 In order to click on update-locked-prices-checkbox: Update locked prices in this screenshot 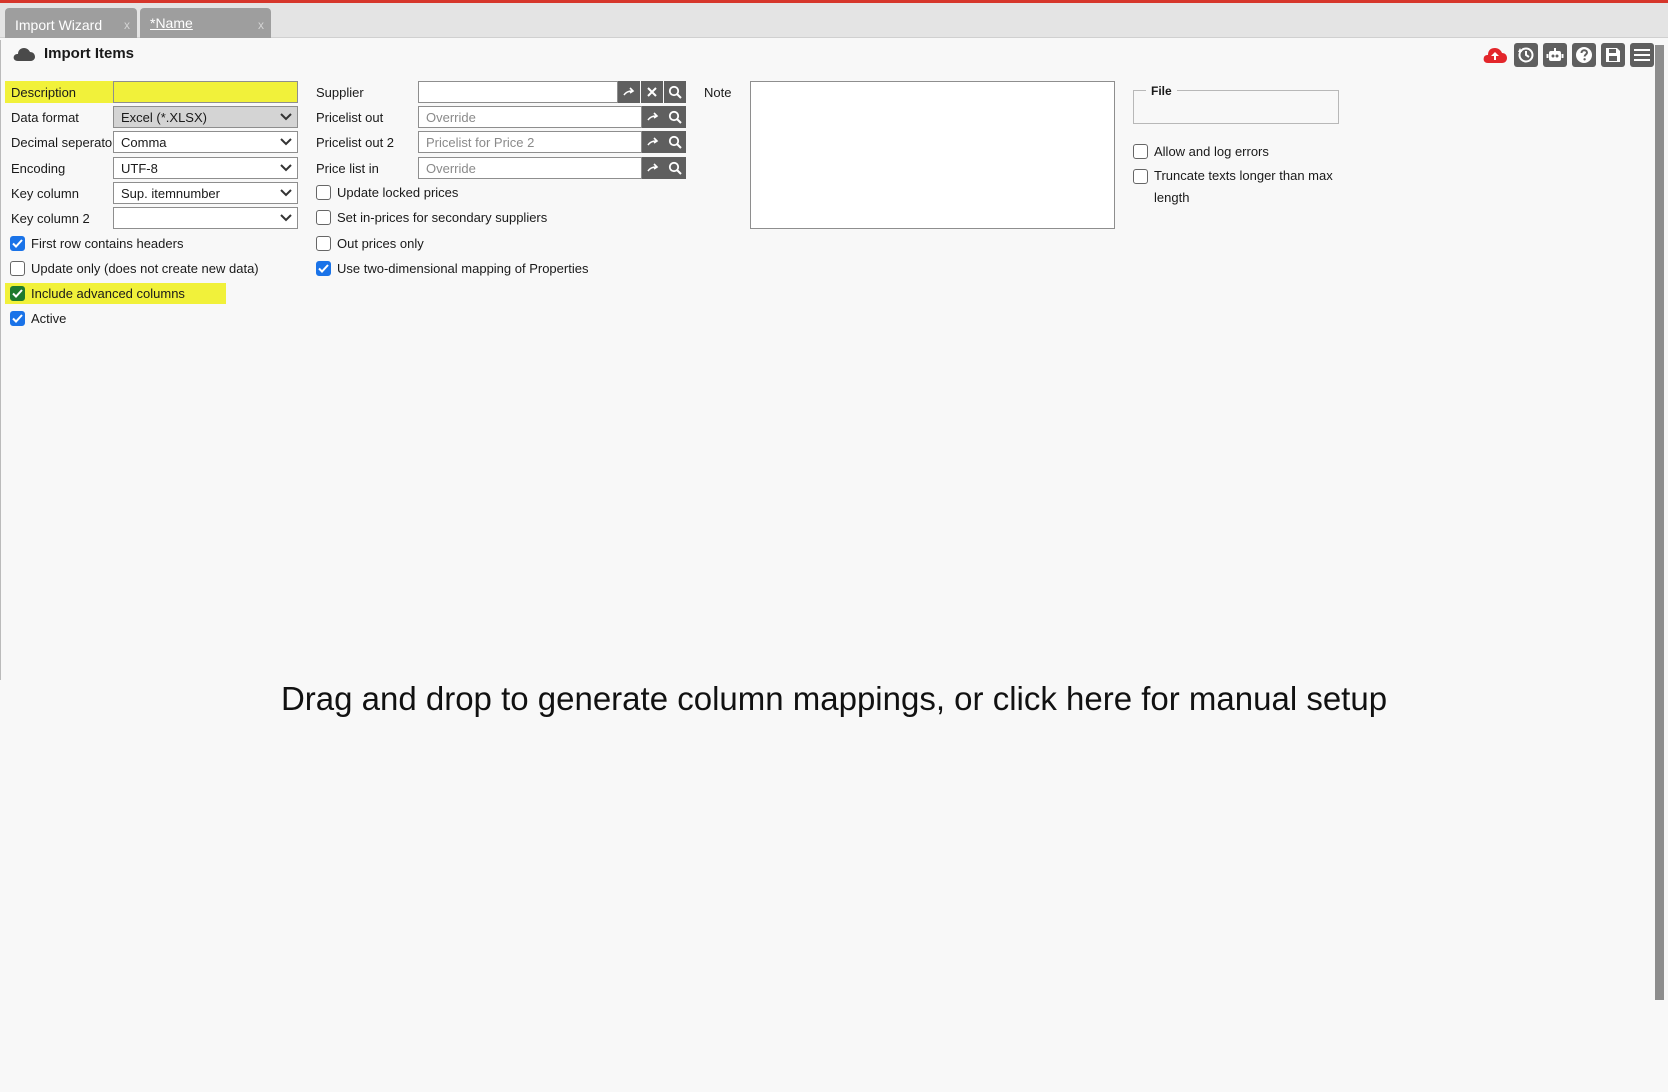, I will do `click(387, 192)`.